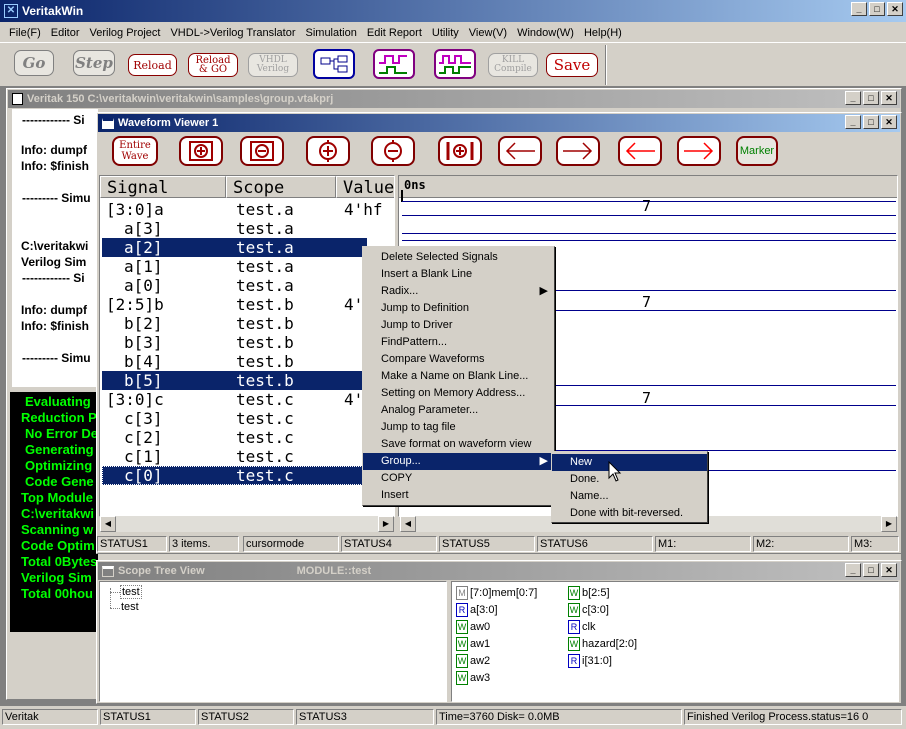 This screenshot has width=906, height=729. I want to click on signal-row: a[3] test.a, so click(234, 228).